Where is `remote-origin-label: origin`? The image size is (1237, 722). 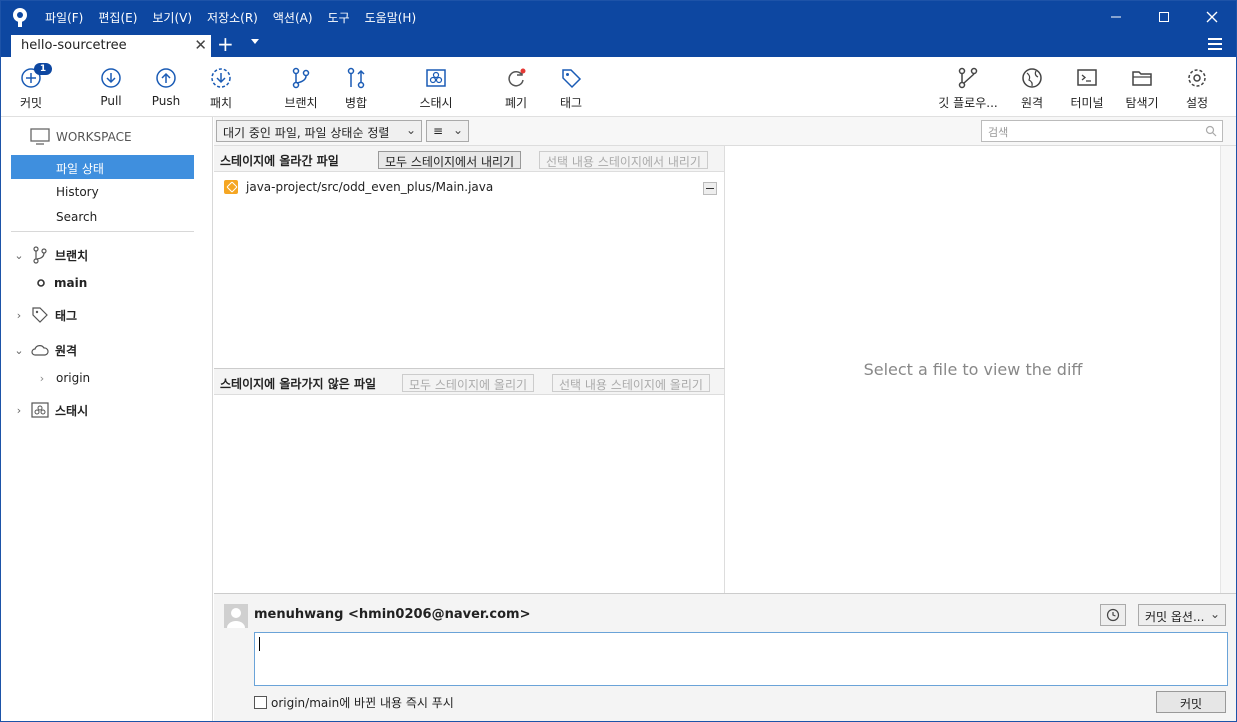 remote-origin-label: origin is located at coordinates (73, 378).